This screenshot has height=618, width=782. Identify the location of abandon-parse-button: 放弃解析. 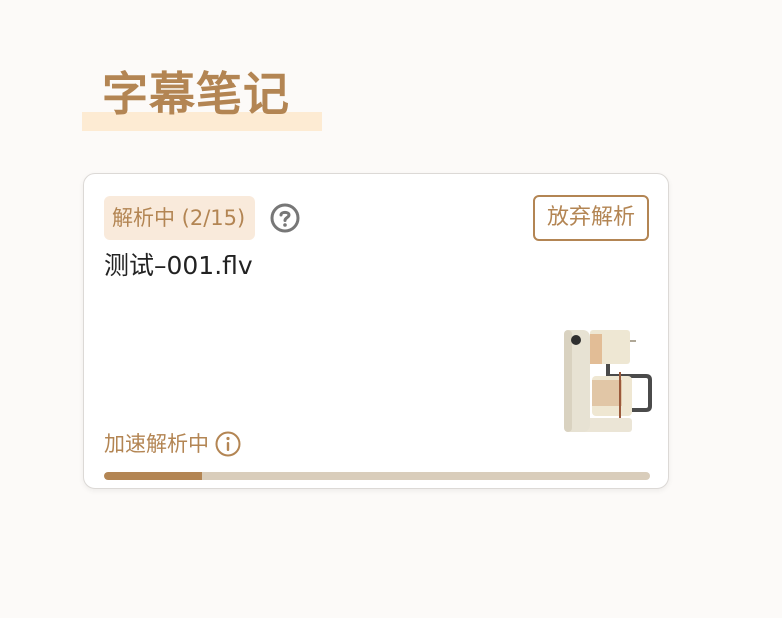
(590, 218).